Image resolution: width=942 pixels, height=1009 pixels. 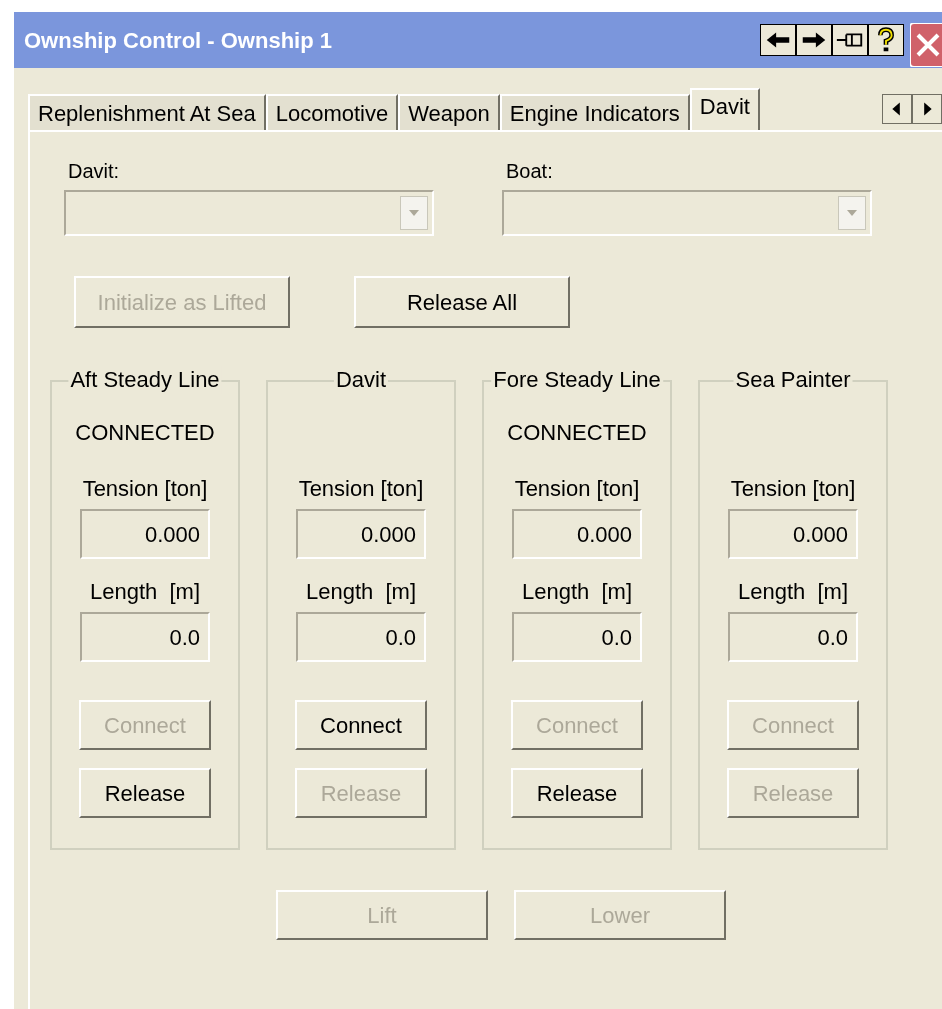 What do you see at coordinates (94, 171) in the screenshot?
I see `field-label: Davit:` at bounding box center [94, 171].